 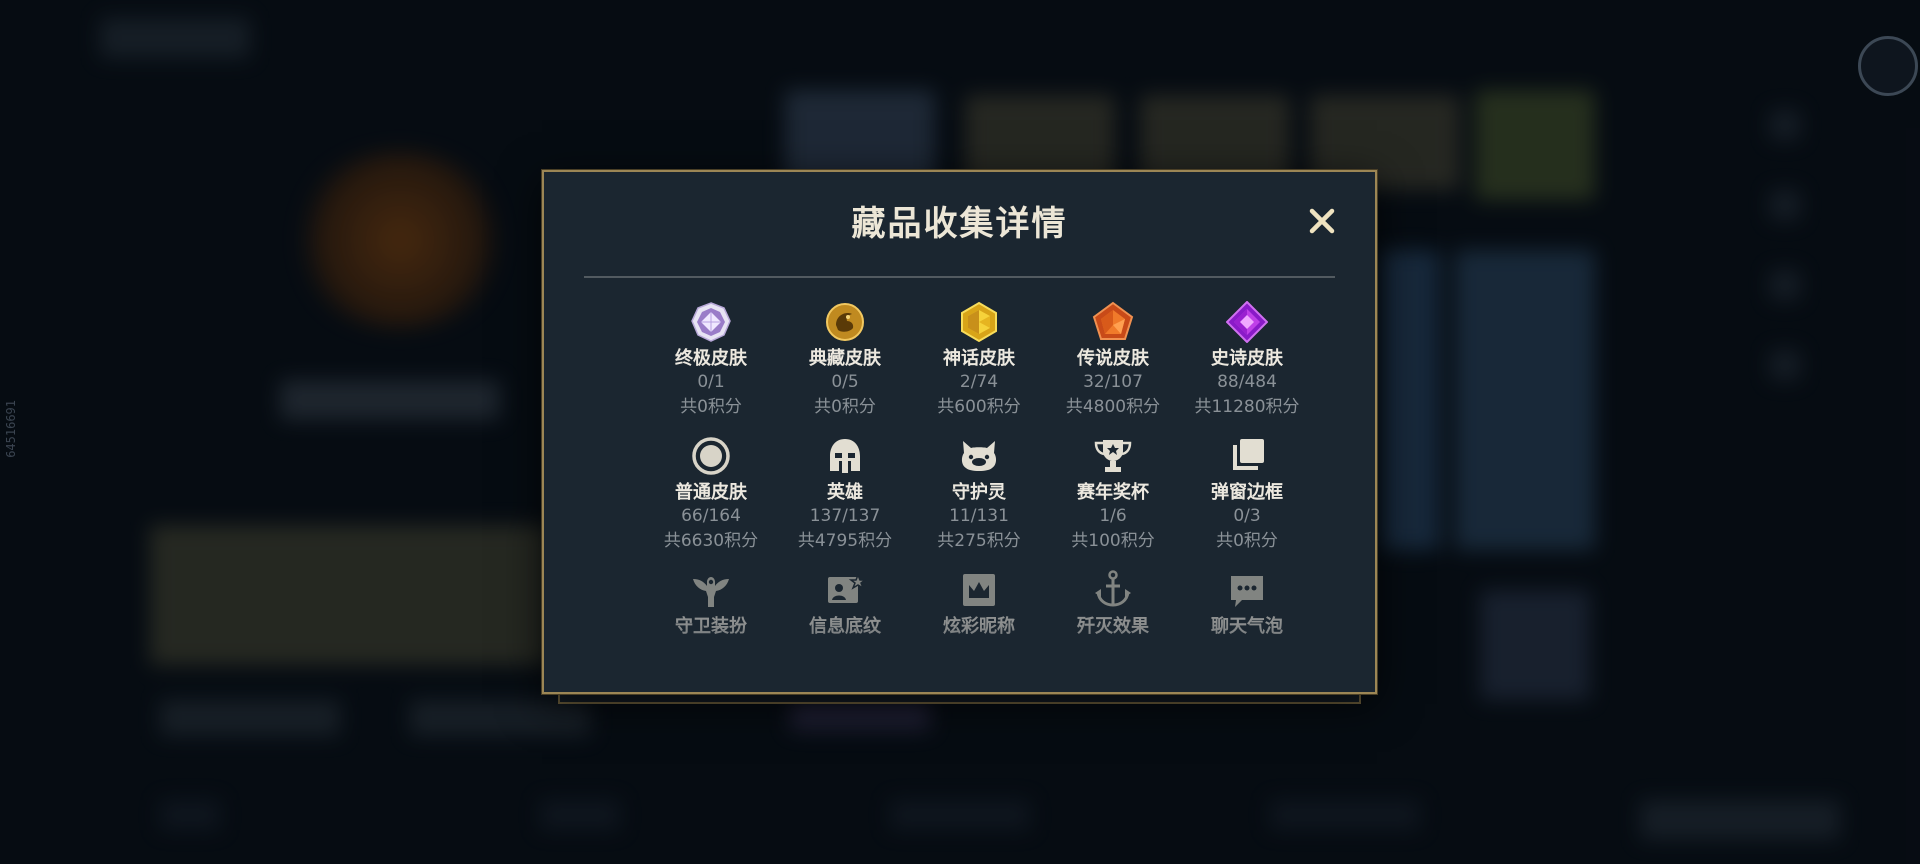 What do you see at coordinates (1113, 626) in the screenshot?
I see `item-name: 歼灭效果` at bounding box center [1113, 626].